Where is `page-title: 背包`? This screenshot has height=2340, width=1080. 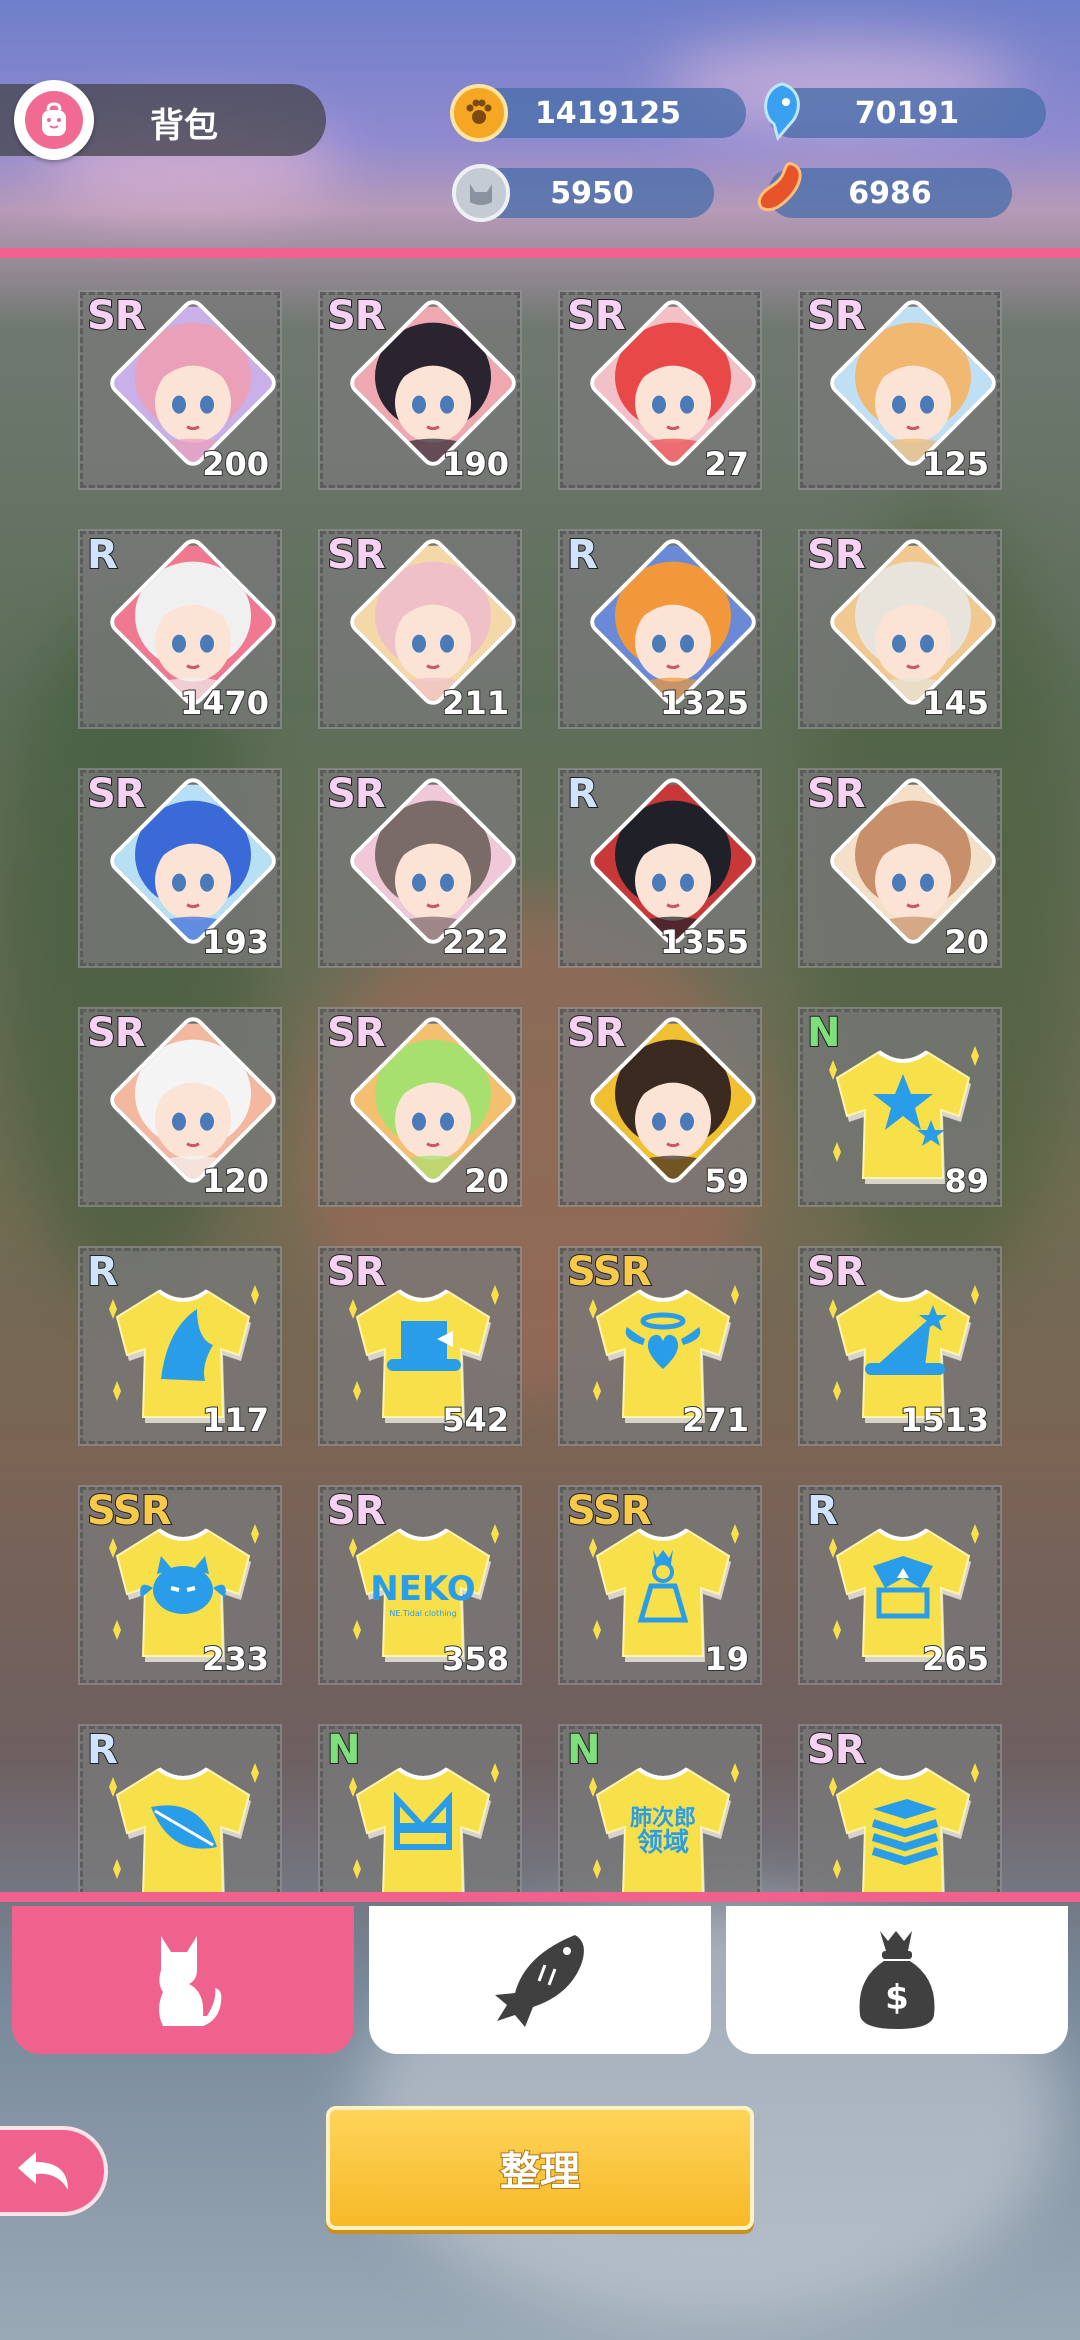 page-title: 背包 is located at coordinates (184, 126).